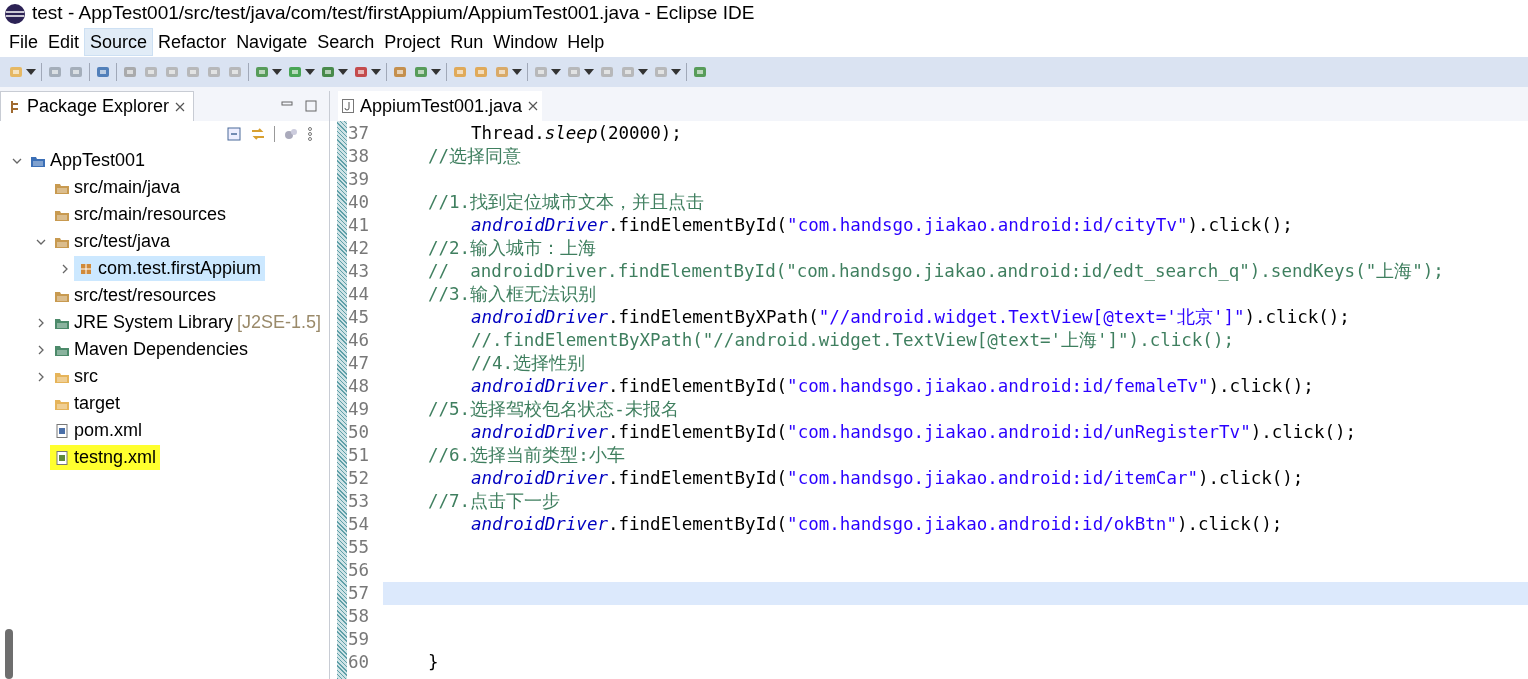 The width and height of the screenshot is (1528, 679). Describe the element at coordinates (359, 616) in the screenshot. I see `line-number: 58` at that location.